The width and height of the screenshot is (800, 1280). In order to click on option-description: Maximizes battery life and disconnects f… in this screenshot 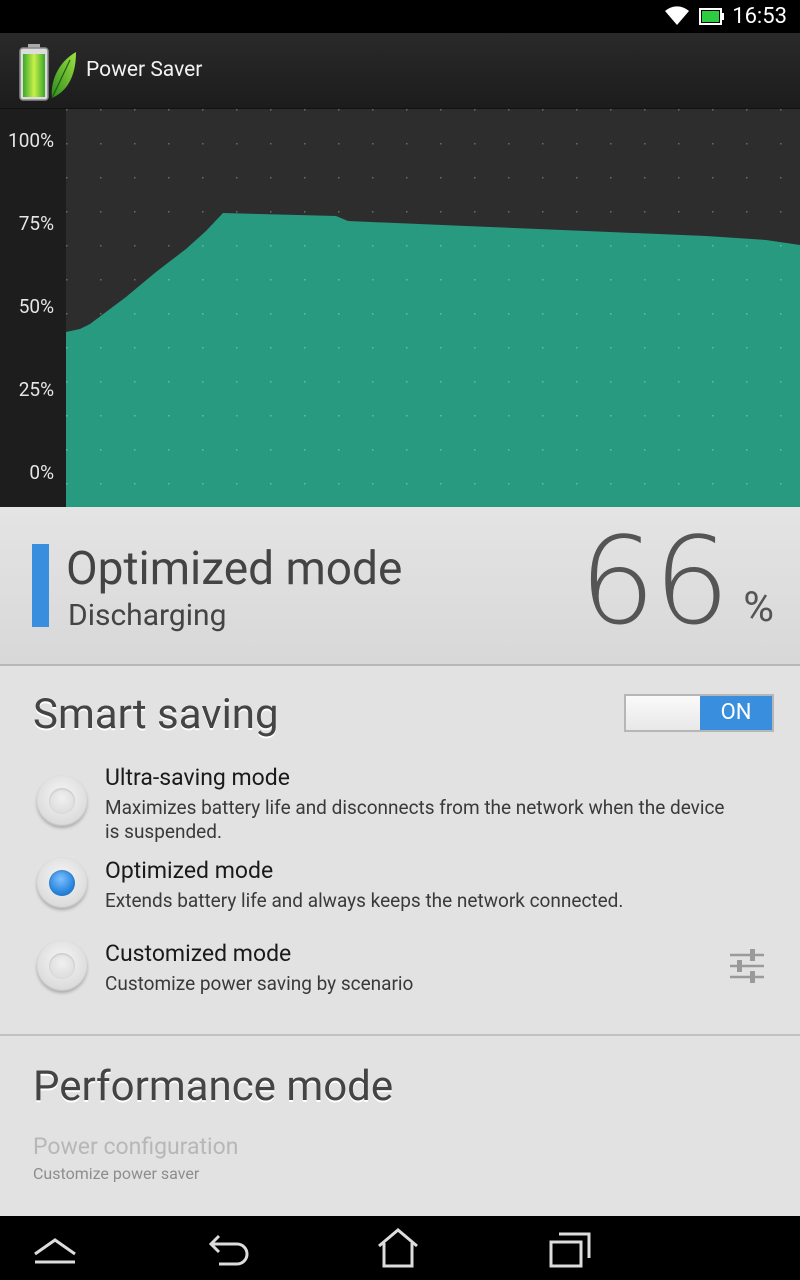, I will do `click(415, 819)`.